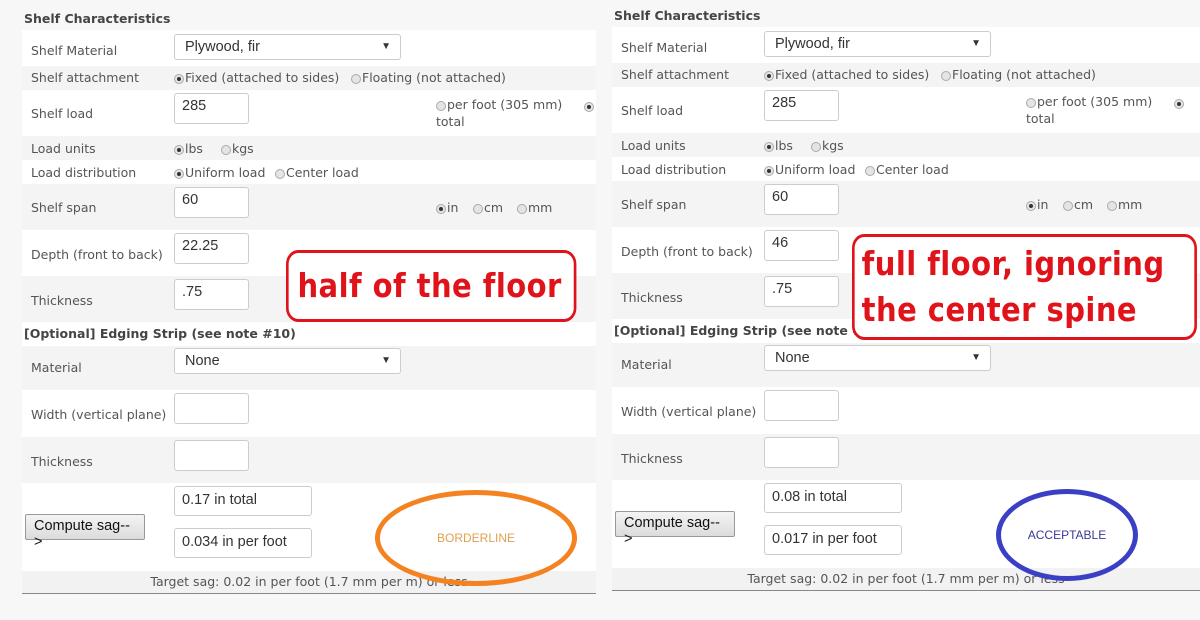 This screenshot has height=620, width=1200. What do you see at coordinates (675, 74) in the screenshot?
I see `shelf-attachment-label: Shelf attachment` at bounding box center [675, 74].